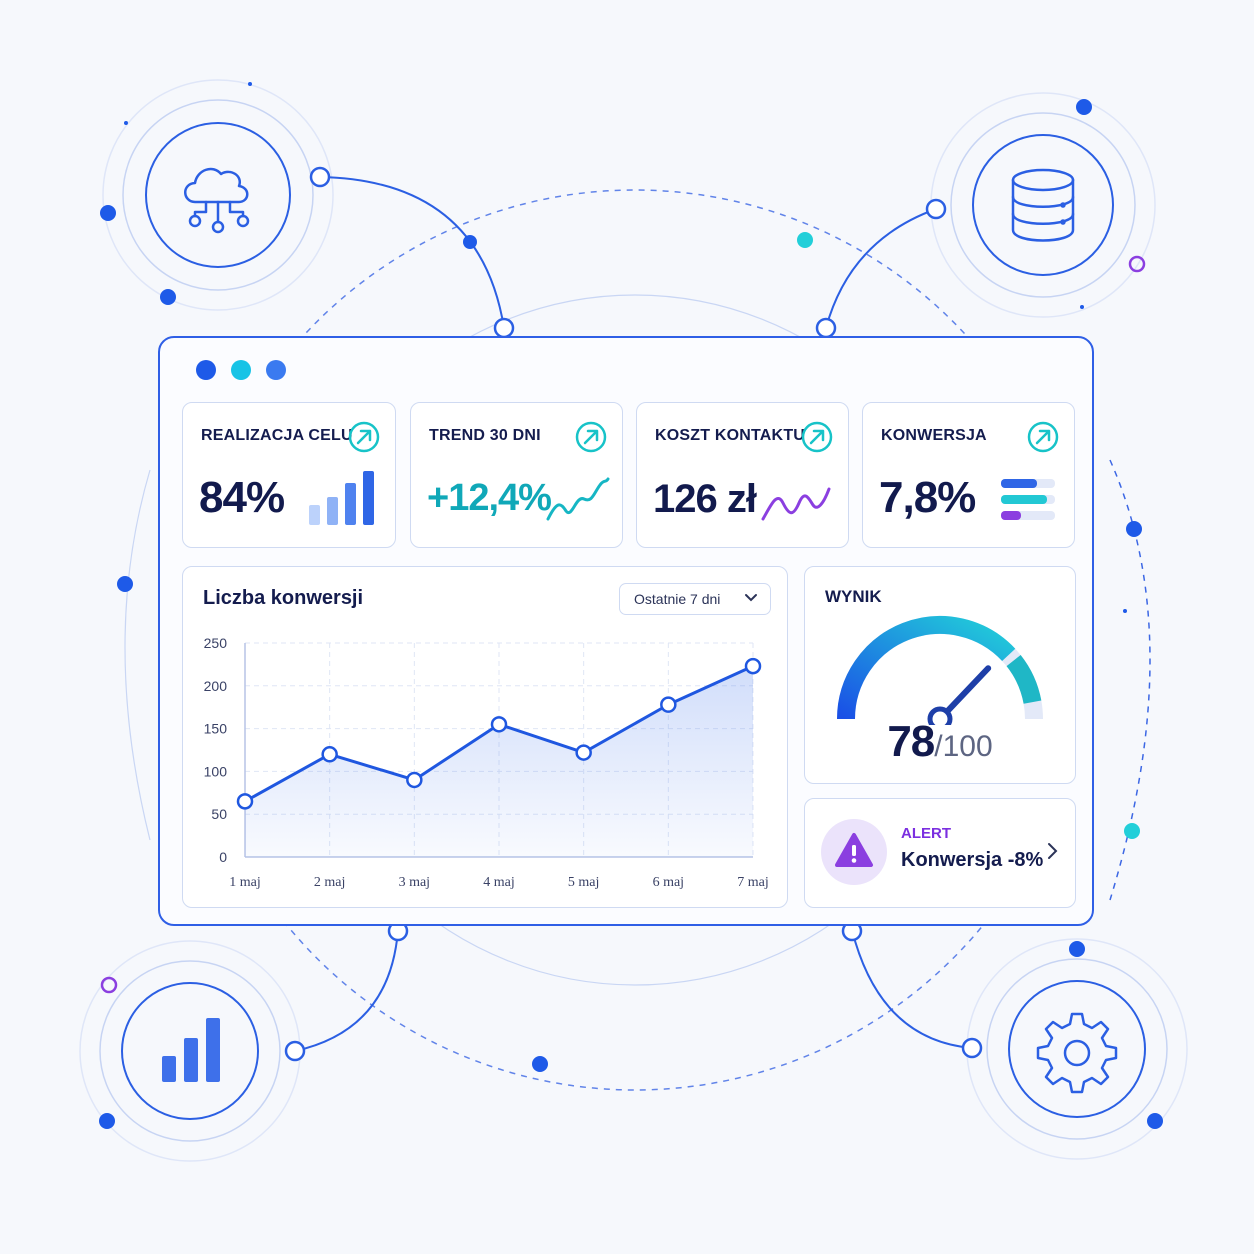 This screenshot has width=1254, height=1254. What do you see at coordinates (796, 504) in the screenshot?
I see `purple-sparkline-icon` at bounding box center [796, 504].